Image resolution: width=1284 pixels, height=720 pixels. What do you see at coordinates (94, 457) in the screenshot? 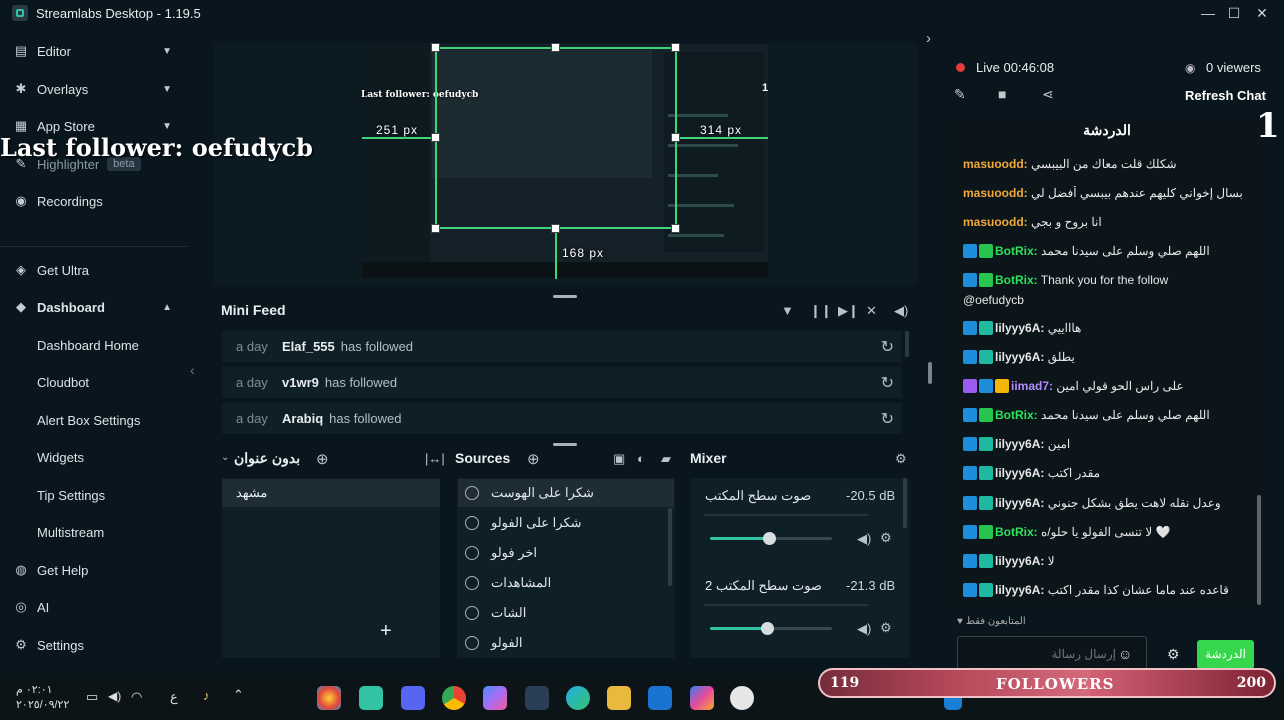
I see `sidebar-item-widgets: Widgets` at bounding box center [94, 457].